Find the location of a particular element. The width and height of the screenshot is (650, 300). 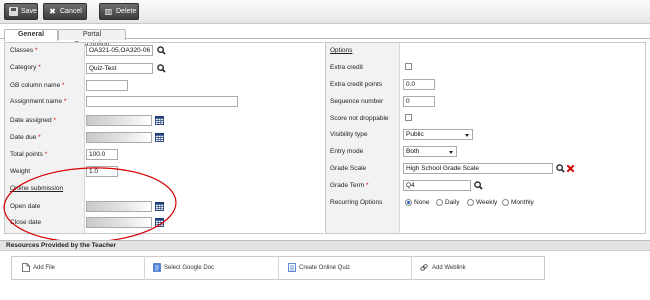

entry-mode-label: Entry mode is located at coordinates (347, 151).